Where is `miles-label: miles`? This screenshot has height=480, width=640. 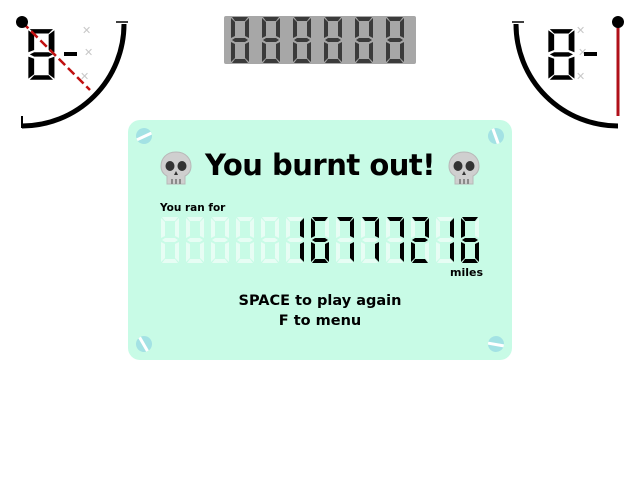
miles-label: miles is located at coordinates (467, 272).